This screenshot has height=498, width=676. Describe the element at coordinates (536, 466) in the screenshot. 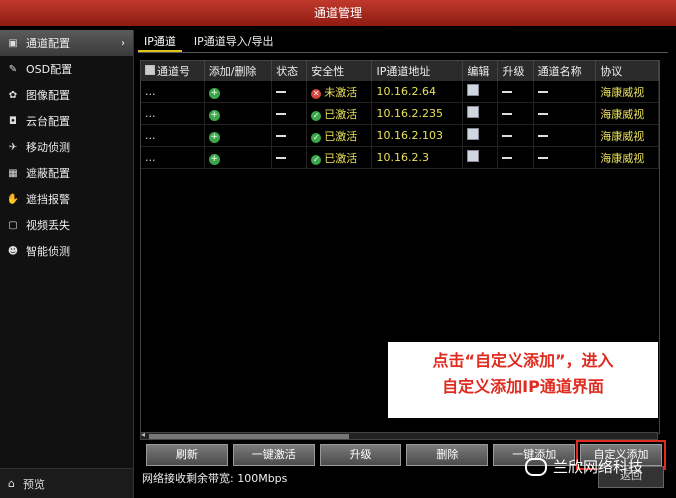

I see `wechat-icon` at that location.